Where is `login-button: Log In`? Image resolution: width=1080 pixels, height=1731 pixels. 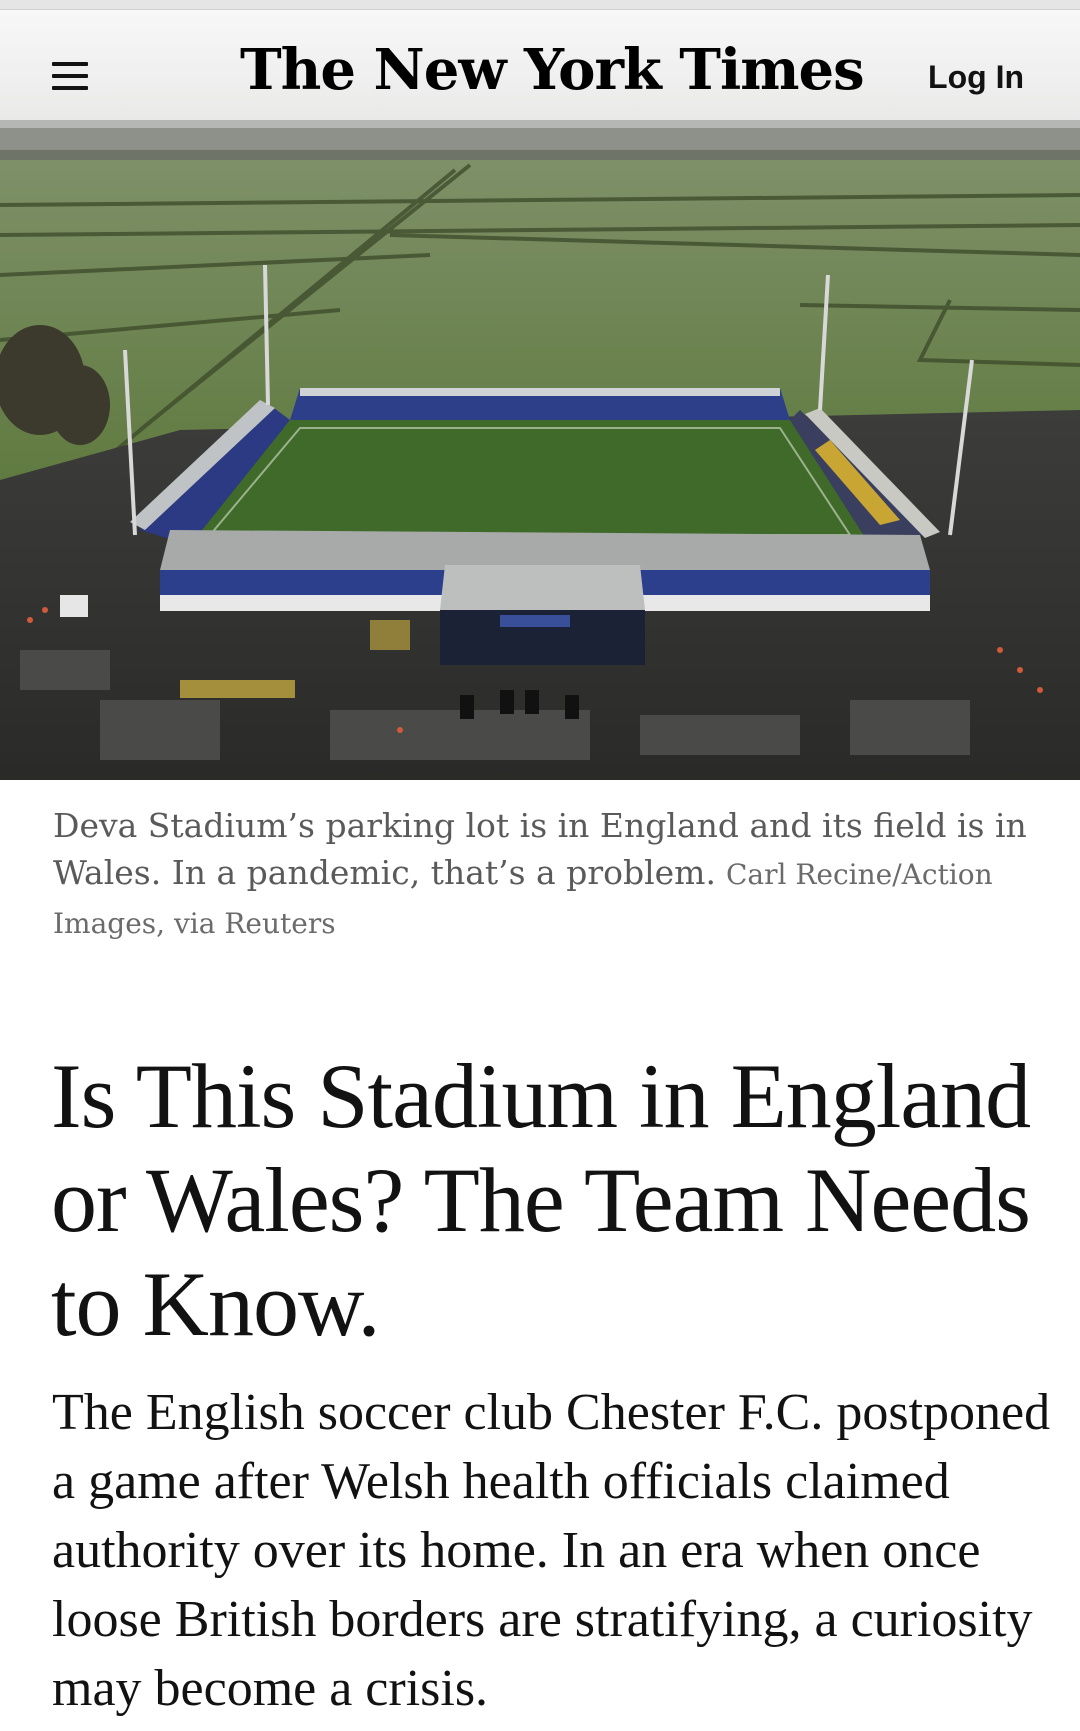 login-button: Log In is located at coordinates (976, 77).